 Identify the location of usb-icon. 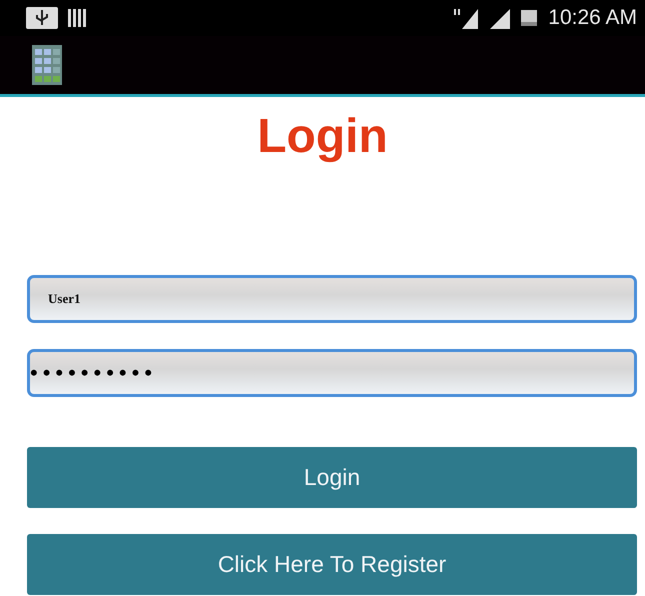
(42, 18).